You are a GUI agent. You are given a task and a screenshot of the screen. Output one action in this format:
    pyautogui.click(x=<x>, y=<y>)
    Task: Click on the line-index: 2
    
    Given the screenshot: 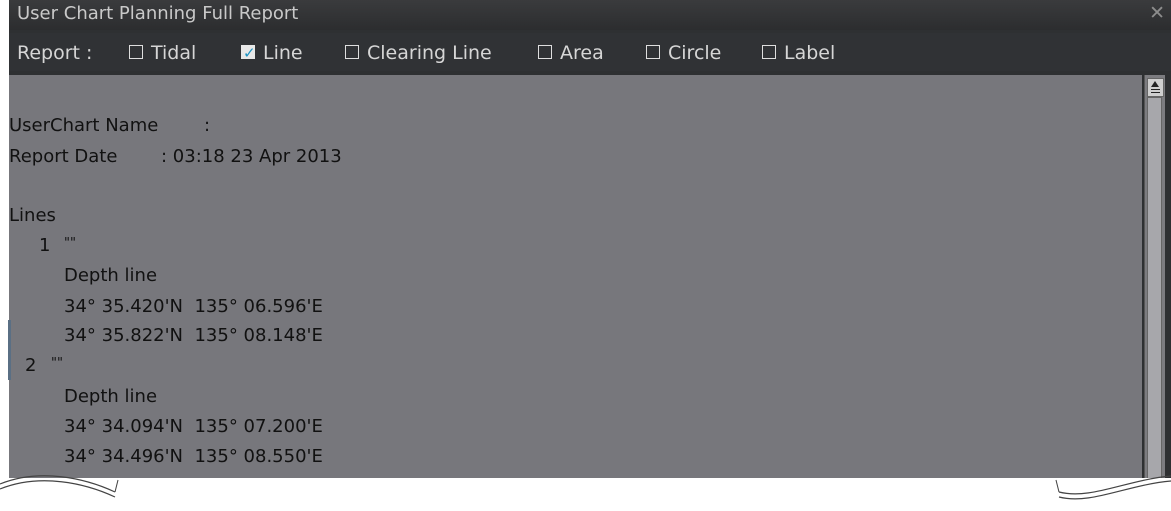 What is the action you would take?
    pyautogui.click(x=31, y=365)
    